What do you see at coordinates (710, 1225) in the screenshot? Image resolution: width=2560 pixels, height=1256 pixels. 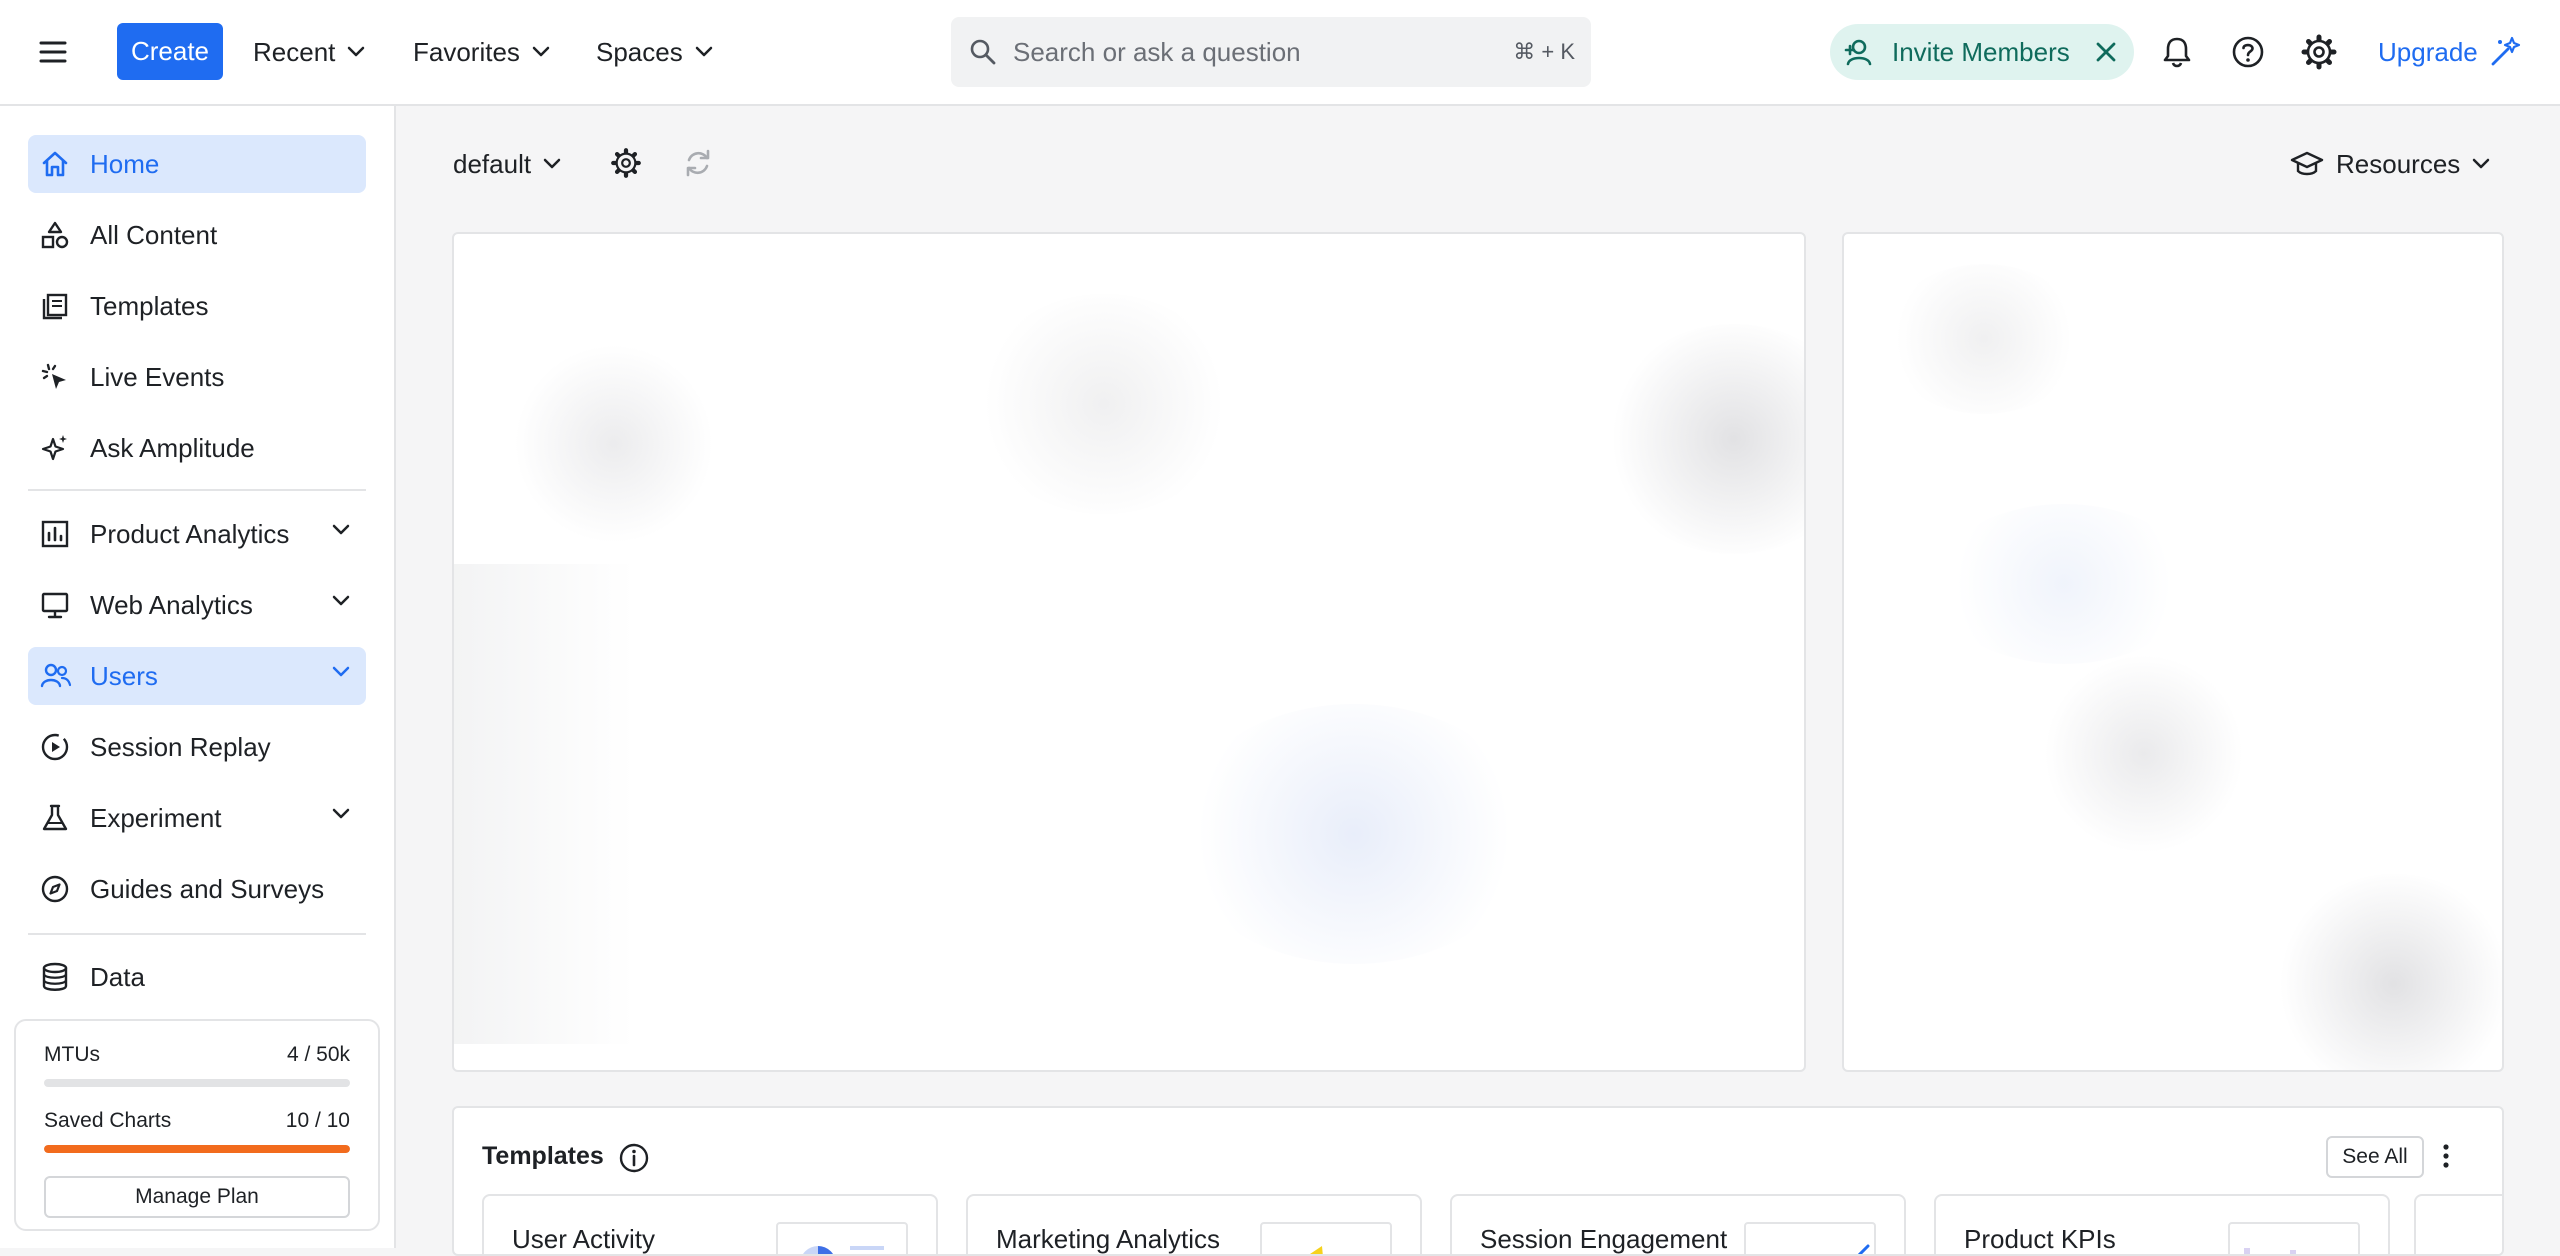 I see `template-card-user-activity: User Activity` at bounding box center [710, 1225].